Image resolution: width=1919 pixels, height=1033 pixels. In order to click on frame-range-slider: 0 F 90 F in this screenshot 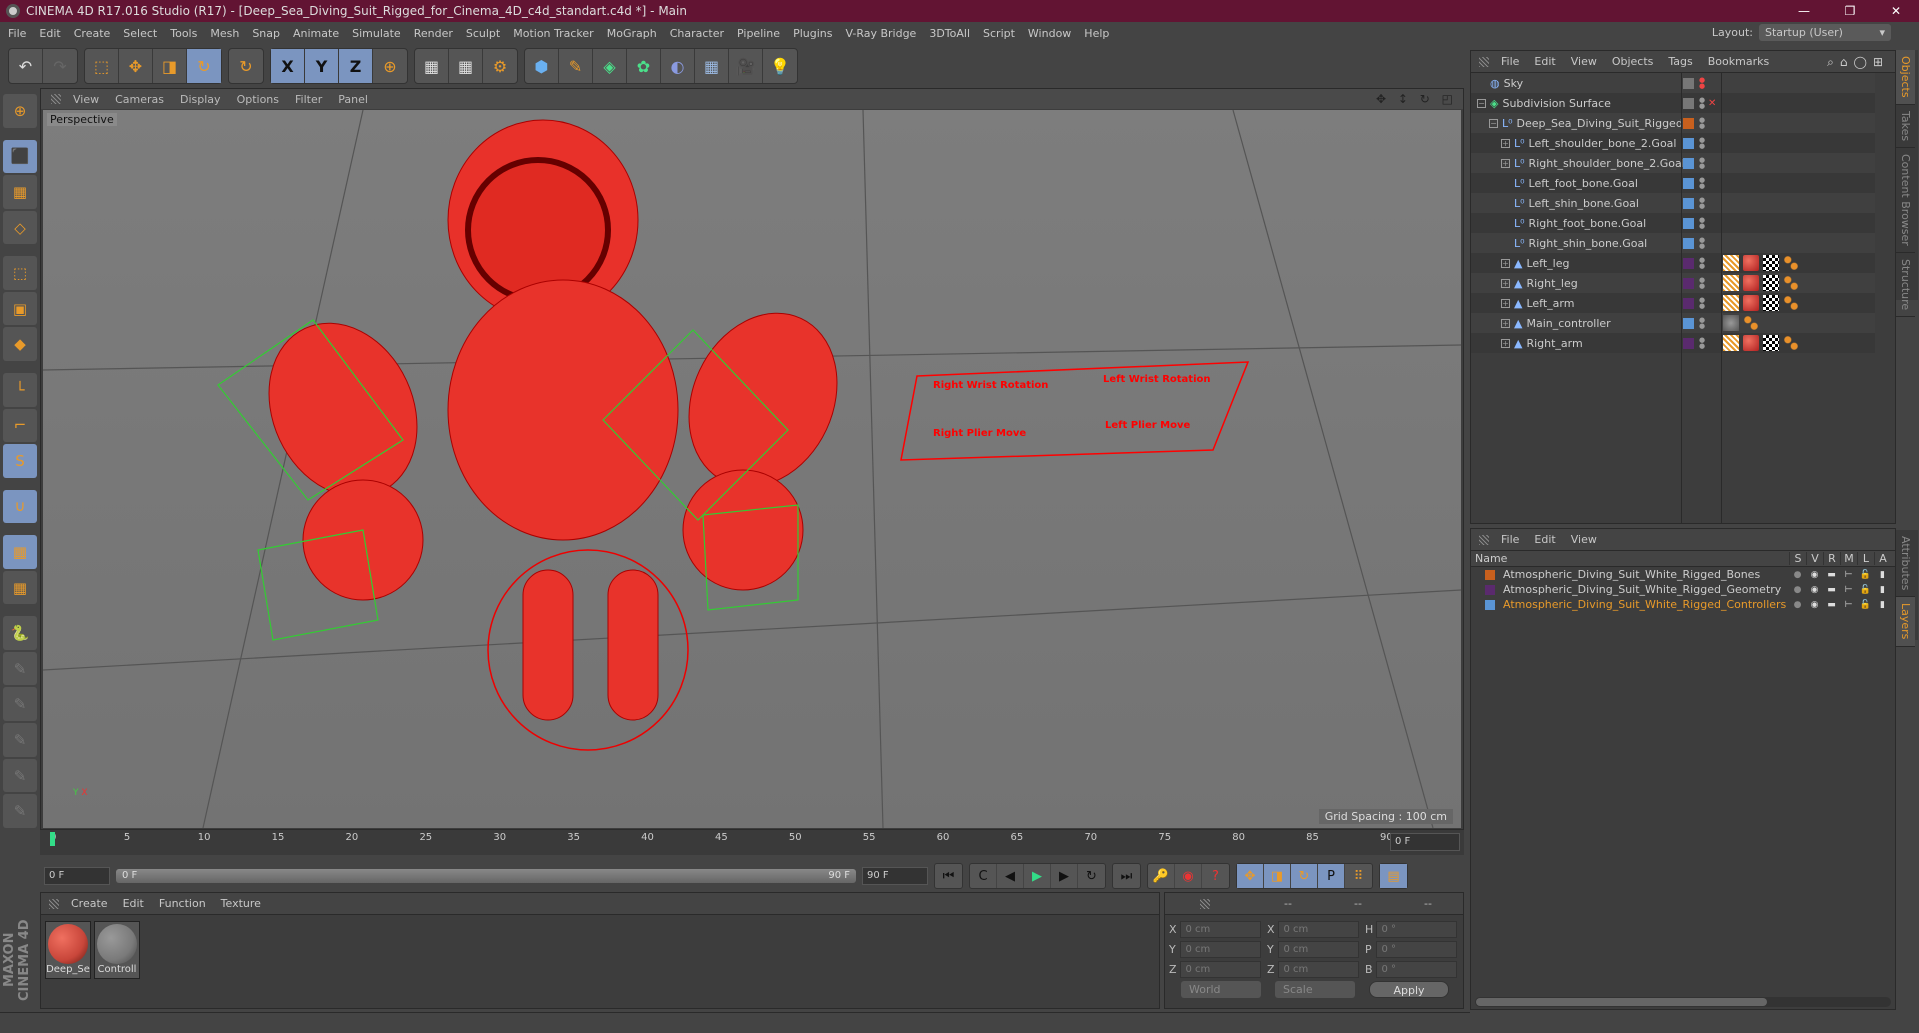, I will do `click(486, 876)`.